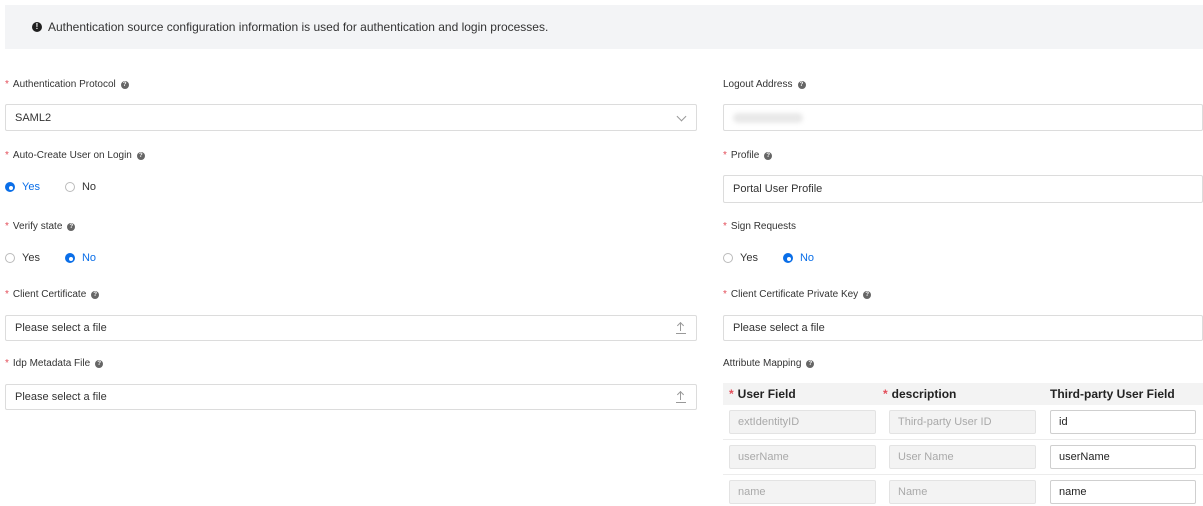  What do you see at coordinates (768, 117) in the screenshot?
I see `redacted-value` at bounding box center [768, 117].